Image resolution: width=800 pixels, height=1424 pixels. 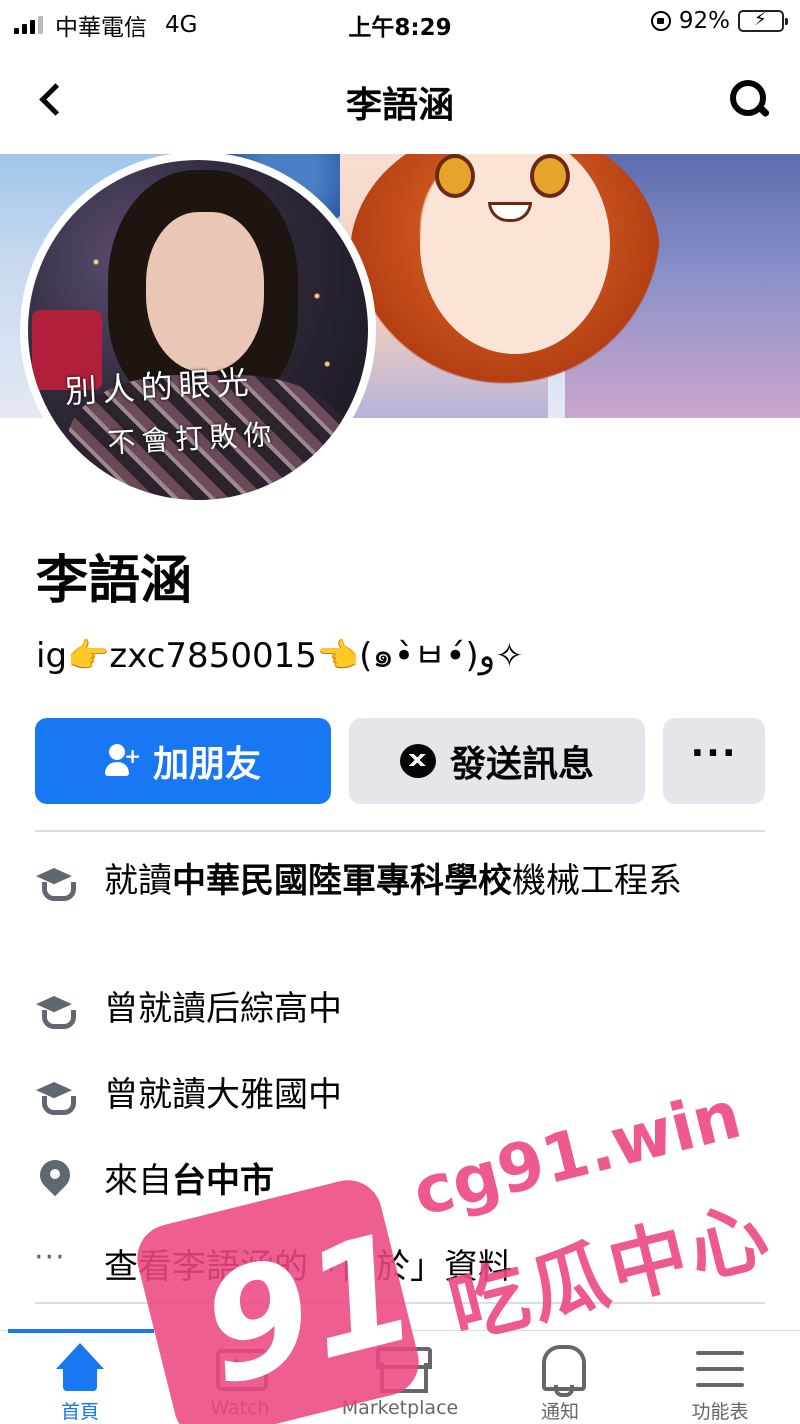 What do you see at coordinates (114, 581) in the screenshot?
I see `profile-name: 李語涵` at bounding box center [114, 581].